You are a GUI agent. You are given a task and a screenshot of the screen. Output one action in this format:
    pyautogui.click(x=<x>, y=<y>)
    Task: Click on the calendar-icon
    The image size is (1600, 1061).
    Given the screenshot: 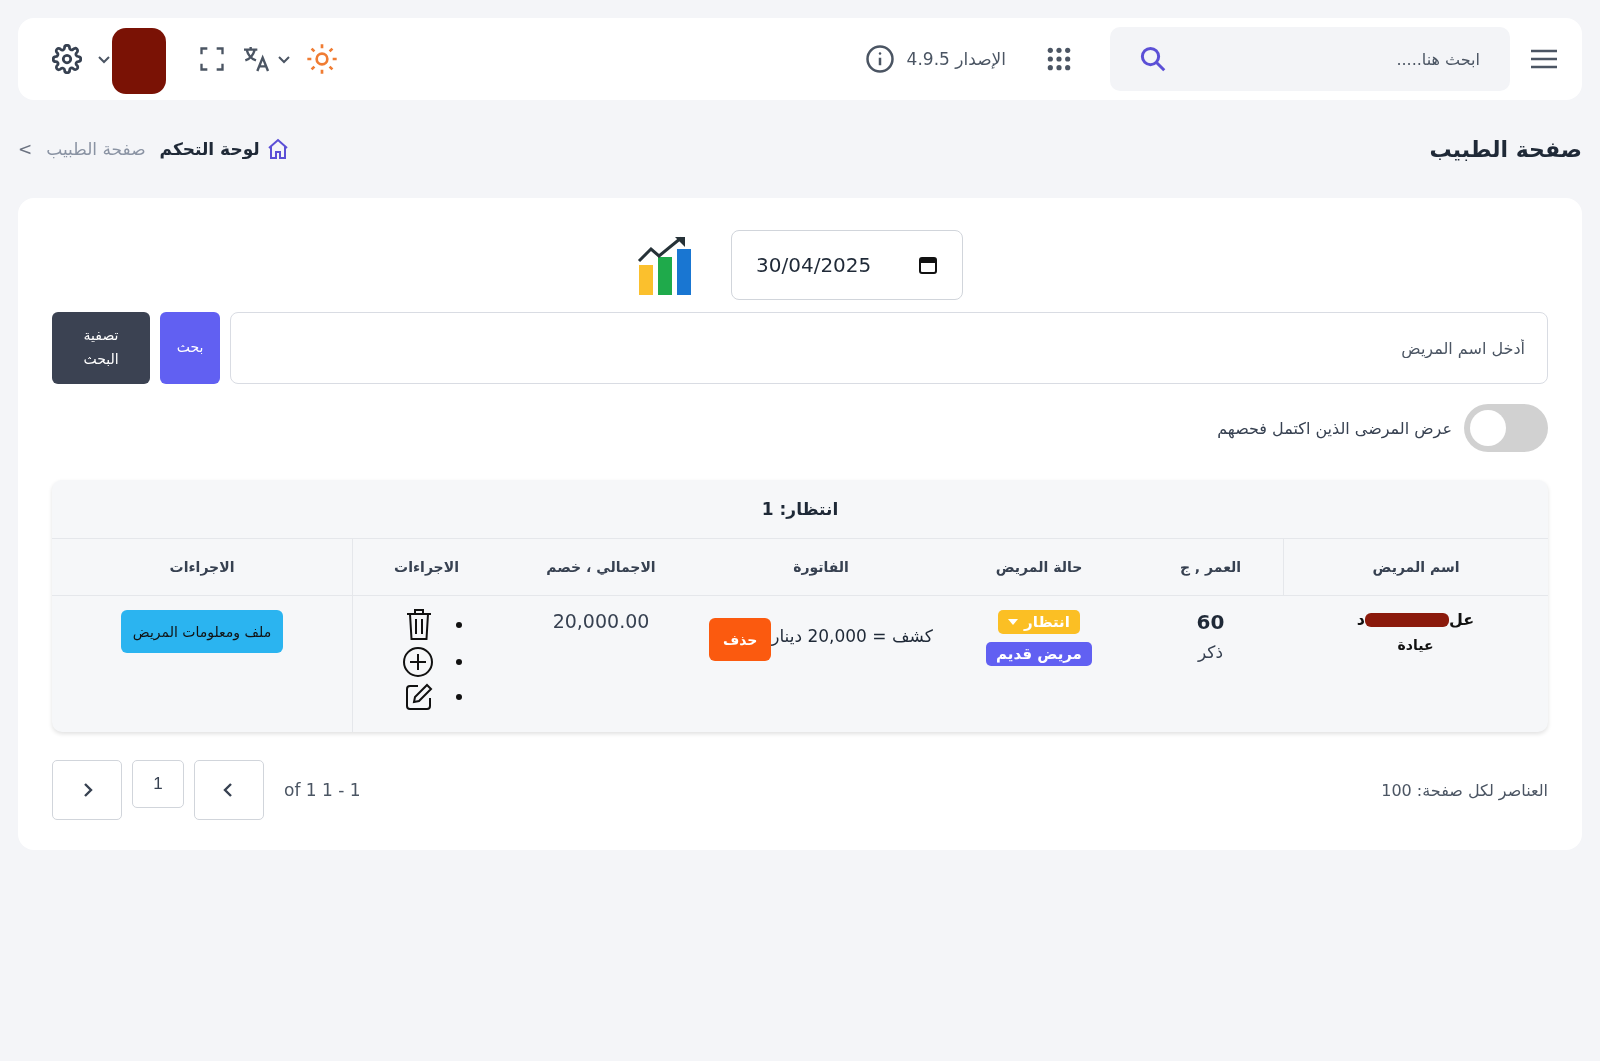 What is the action you would take?
    pyautogui.click(x=928, y=265)
    